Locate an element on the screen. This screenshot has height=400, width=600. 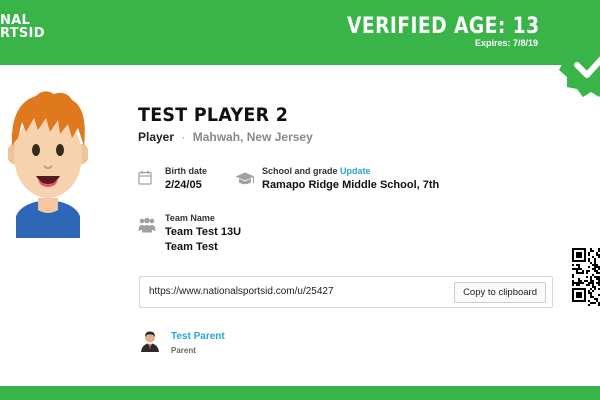
birth-date-label: Birth date is located at coordinates (186, 171).